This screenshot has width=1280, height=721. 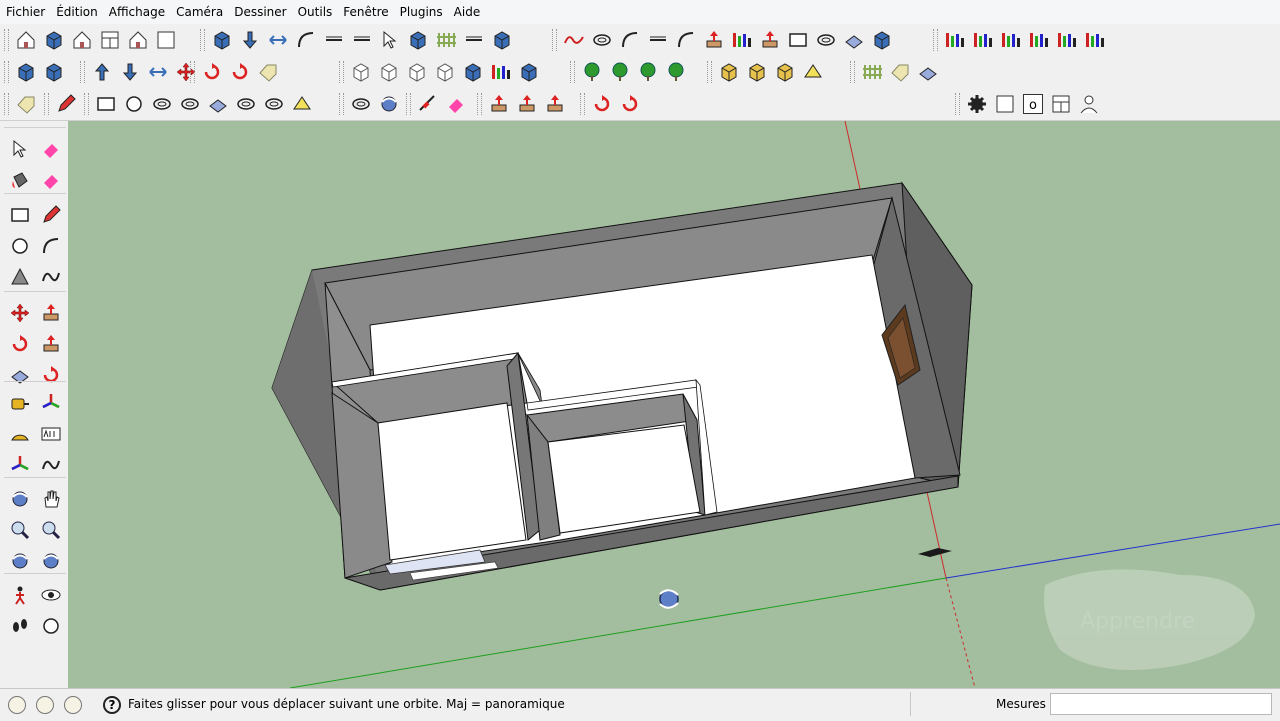 I want to click on sign-in-icon, so click(x=73, y=705).